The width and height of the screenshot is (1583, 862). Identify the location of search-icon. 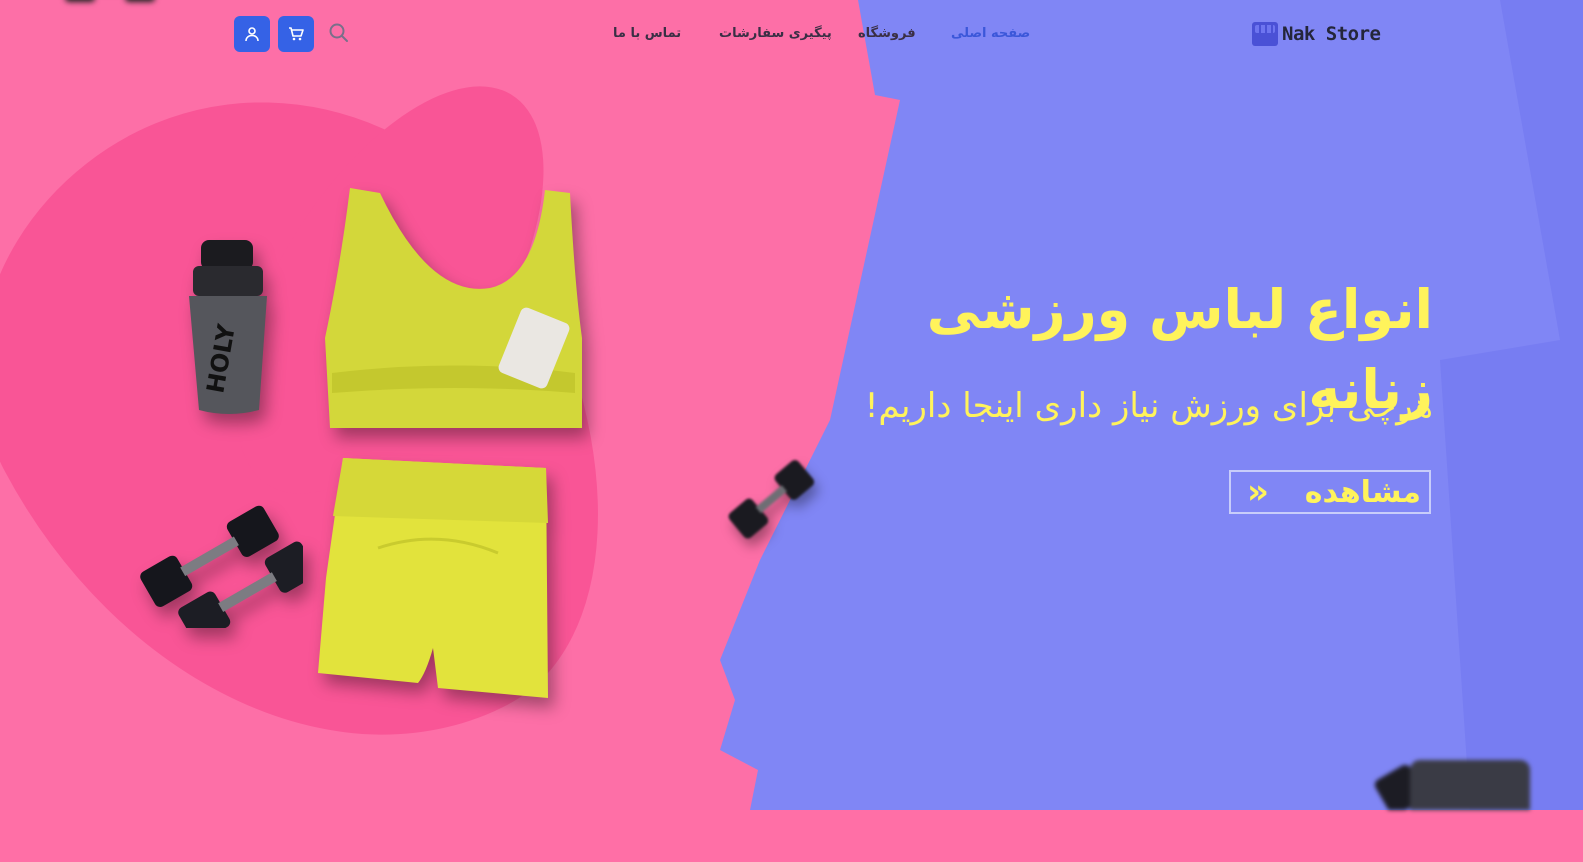
(339, 33).